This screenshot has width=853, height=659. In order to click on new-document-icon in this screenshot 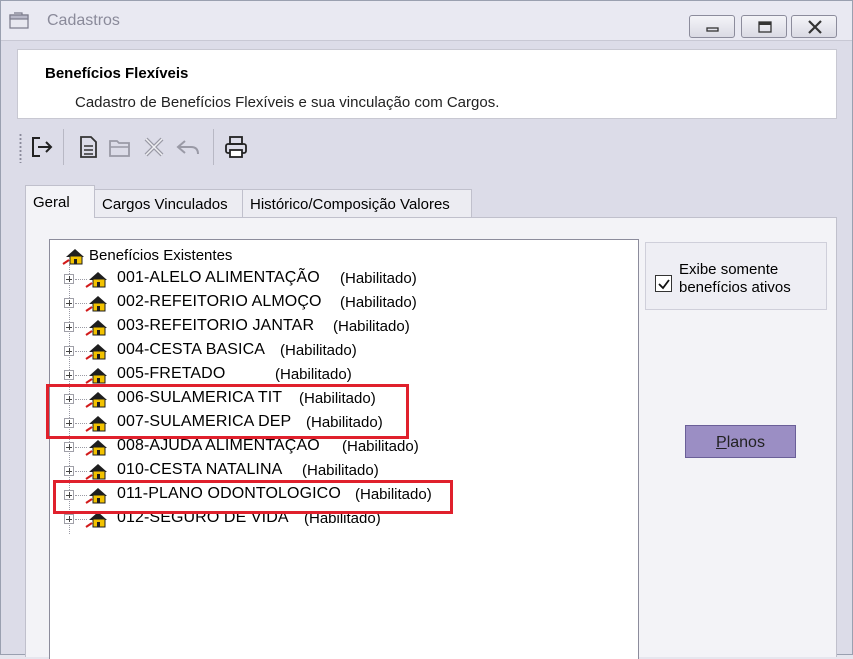, I will do `click(88, 147)`.